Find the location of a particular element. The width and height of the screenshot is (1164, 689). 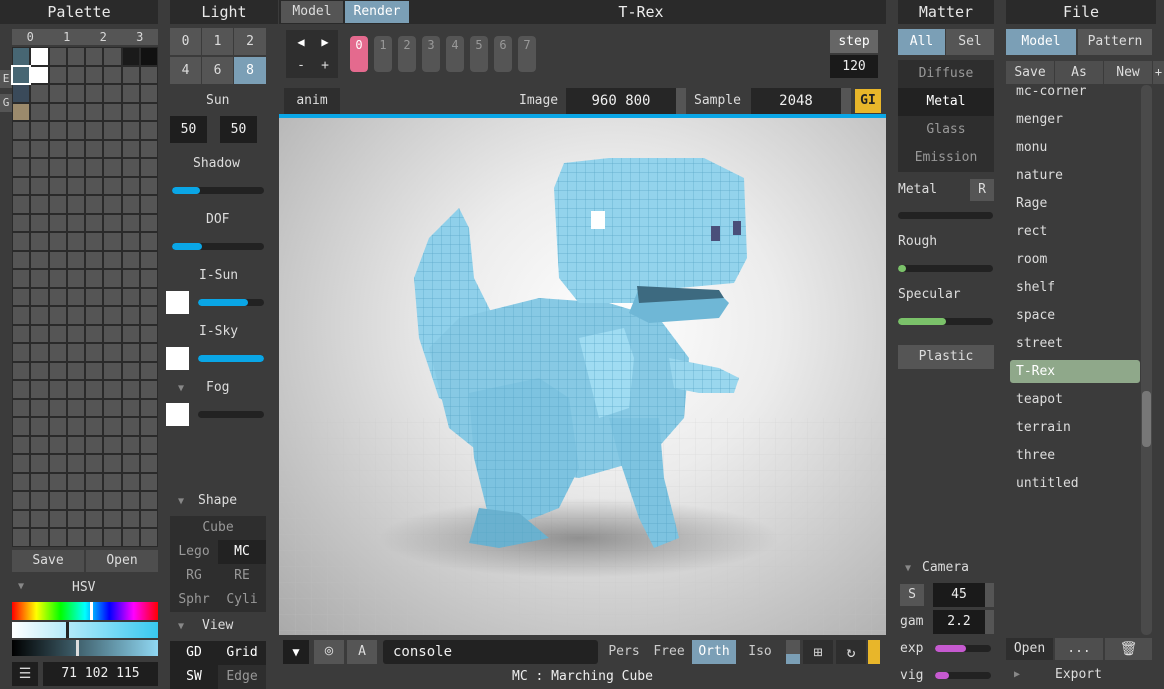

fog-collapse-icon: ▼ is located at coordinates (181, 388).